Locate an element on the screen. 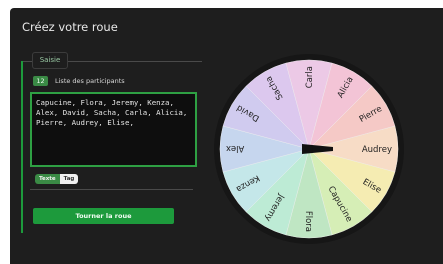 The height and width of the screenshot is (264, 443). participant-count-badge: 12 is located at coordinates (40, 81).